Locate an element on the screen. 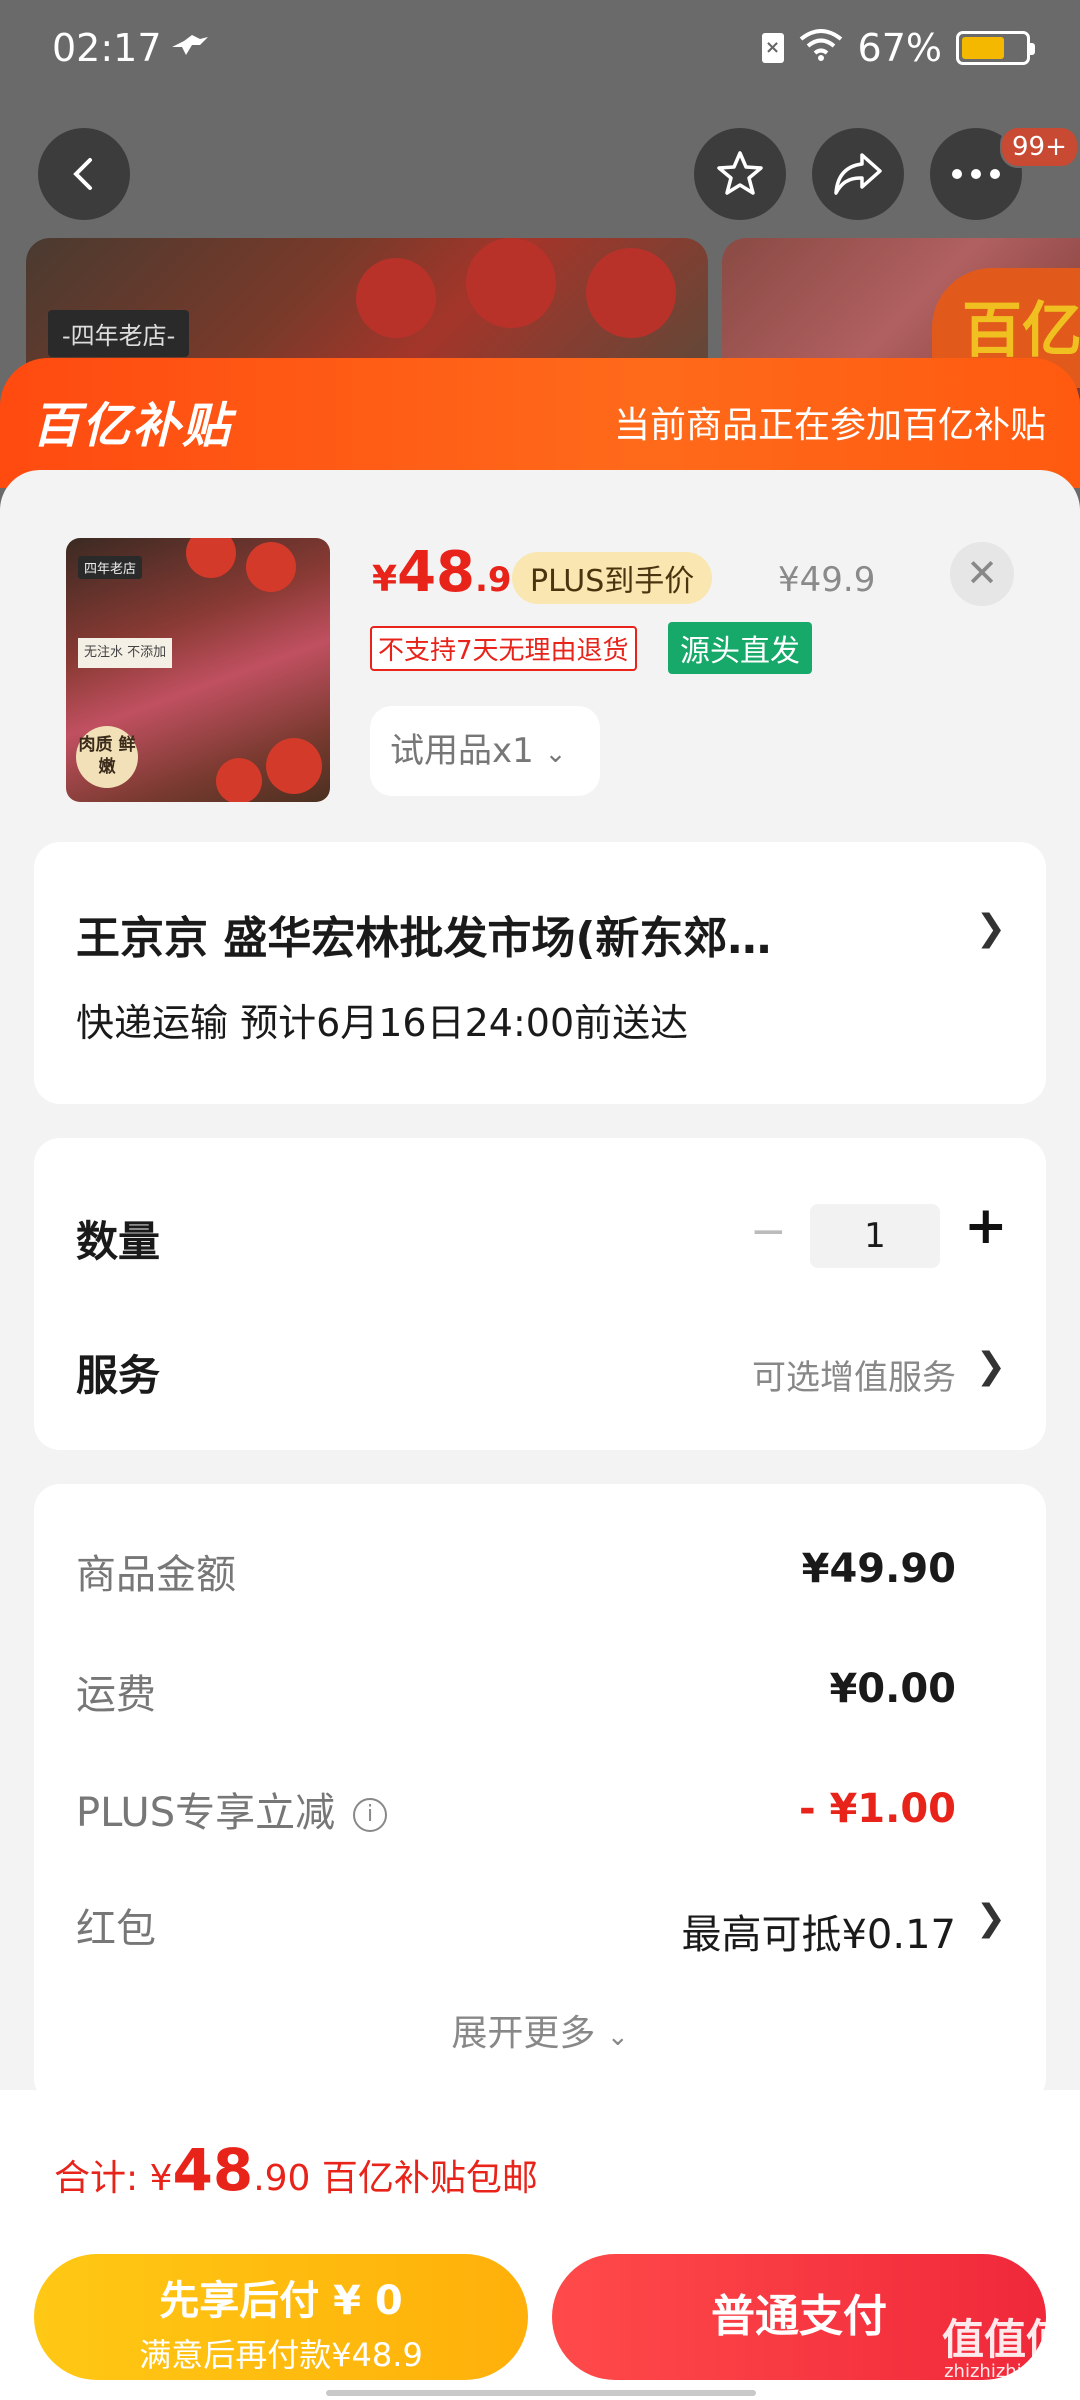 The image size is (1080, 2400). back-icon is located at coordinates (82, 174).